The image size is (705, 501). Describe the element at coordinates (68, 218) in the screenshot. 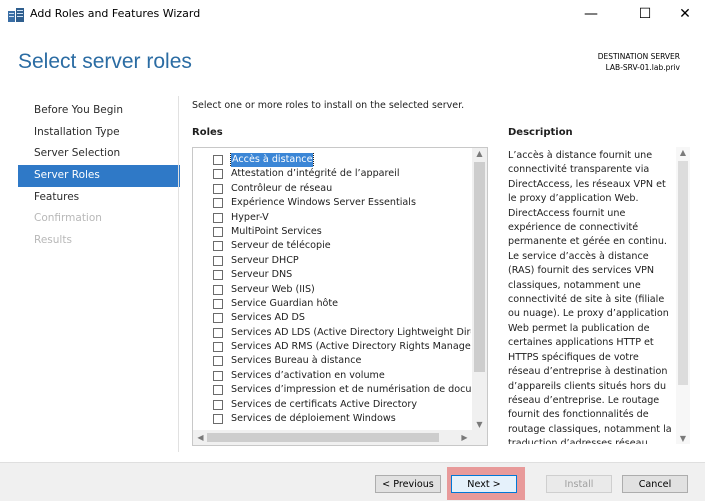

I see `nav-item-confirmation: Confirmation` at that location.